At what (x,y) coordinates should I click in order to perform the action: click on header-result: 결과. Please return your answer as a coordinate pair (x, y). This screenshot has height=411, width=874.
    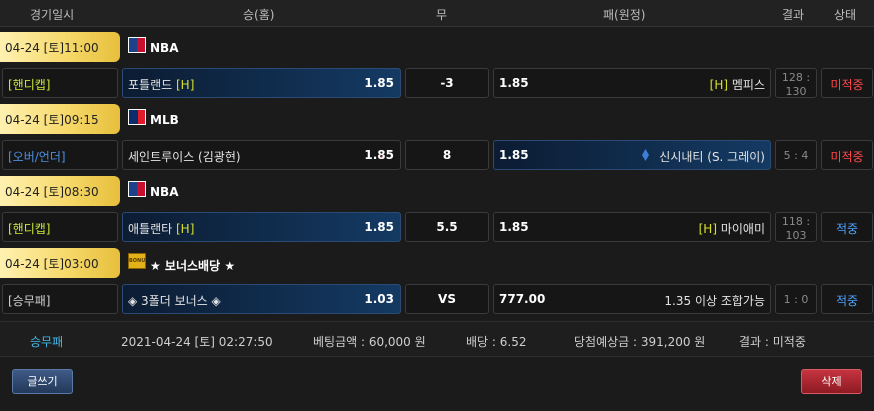
    Looking at the image, I should click on (793, 15).